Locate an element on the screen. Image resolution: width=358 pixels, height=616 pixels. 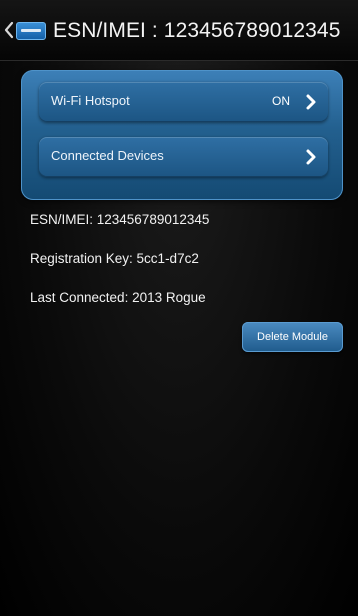
connected-devices-row: Connected Devices is located at coordinates (183, 157).